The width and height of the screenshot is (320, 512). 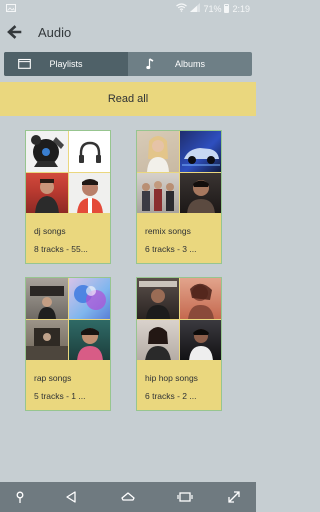 I want to click on recents-icon, so click(x=185, y=497).